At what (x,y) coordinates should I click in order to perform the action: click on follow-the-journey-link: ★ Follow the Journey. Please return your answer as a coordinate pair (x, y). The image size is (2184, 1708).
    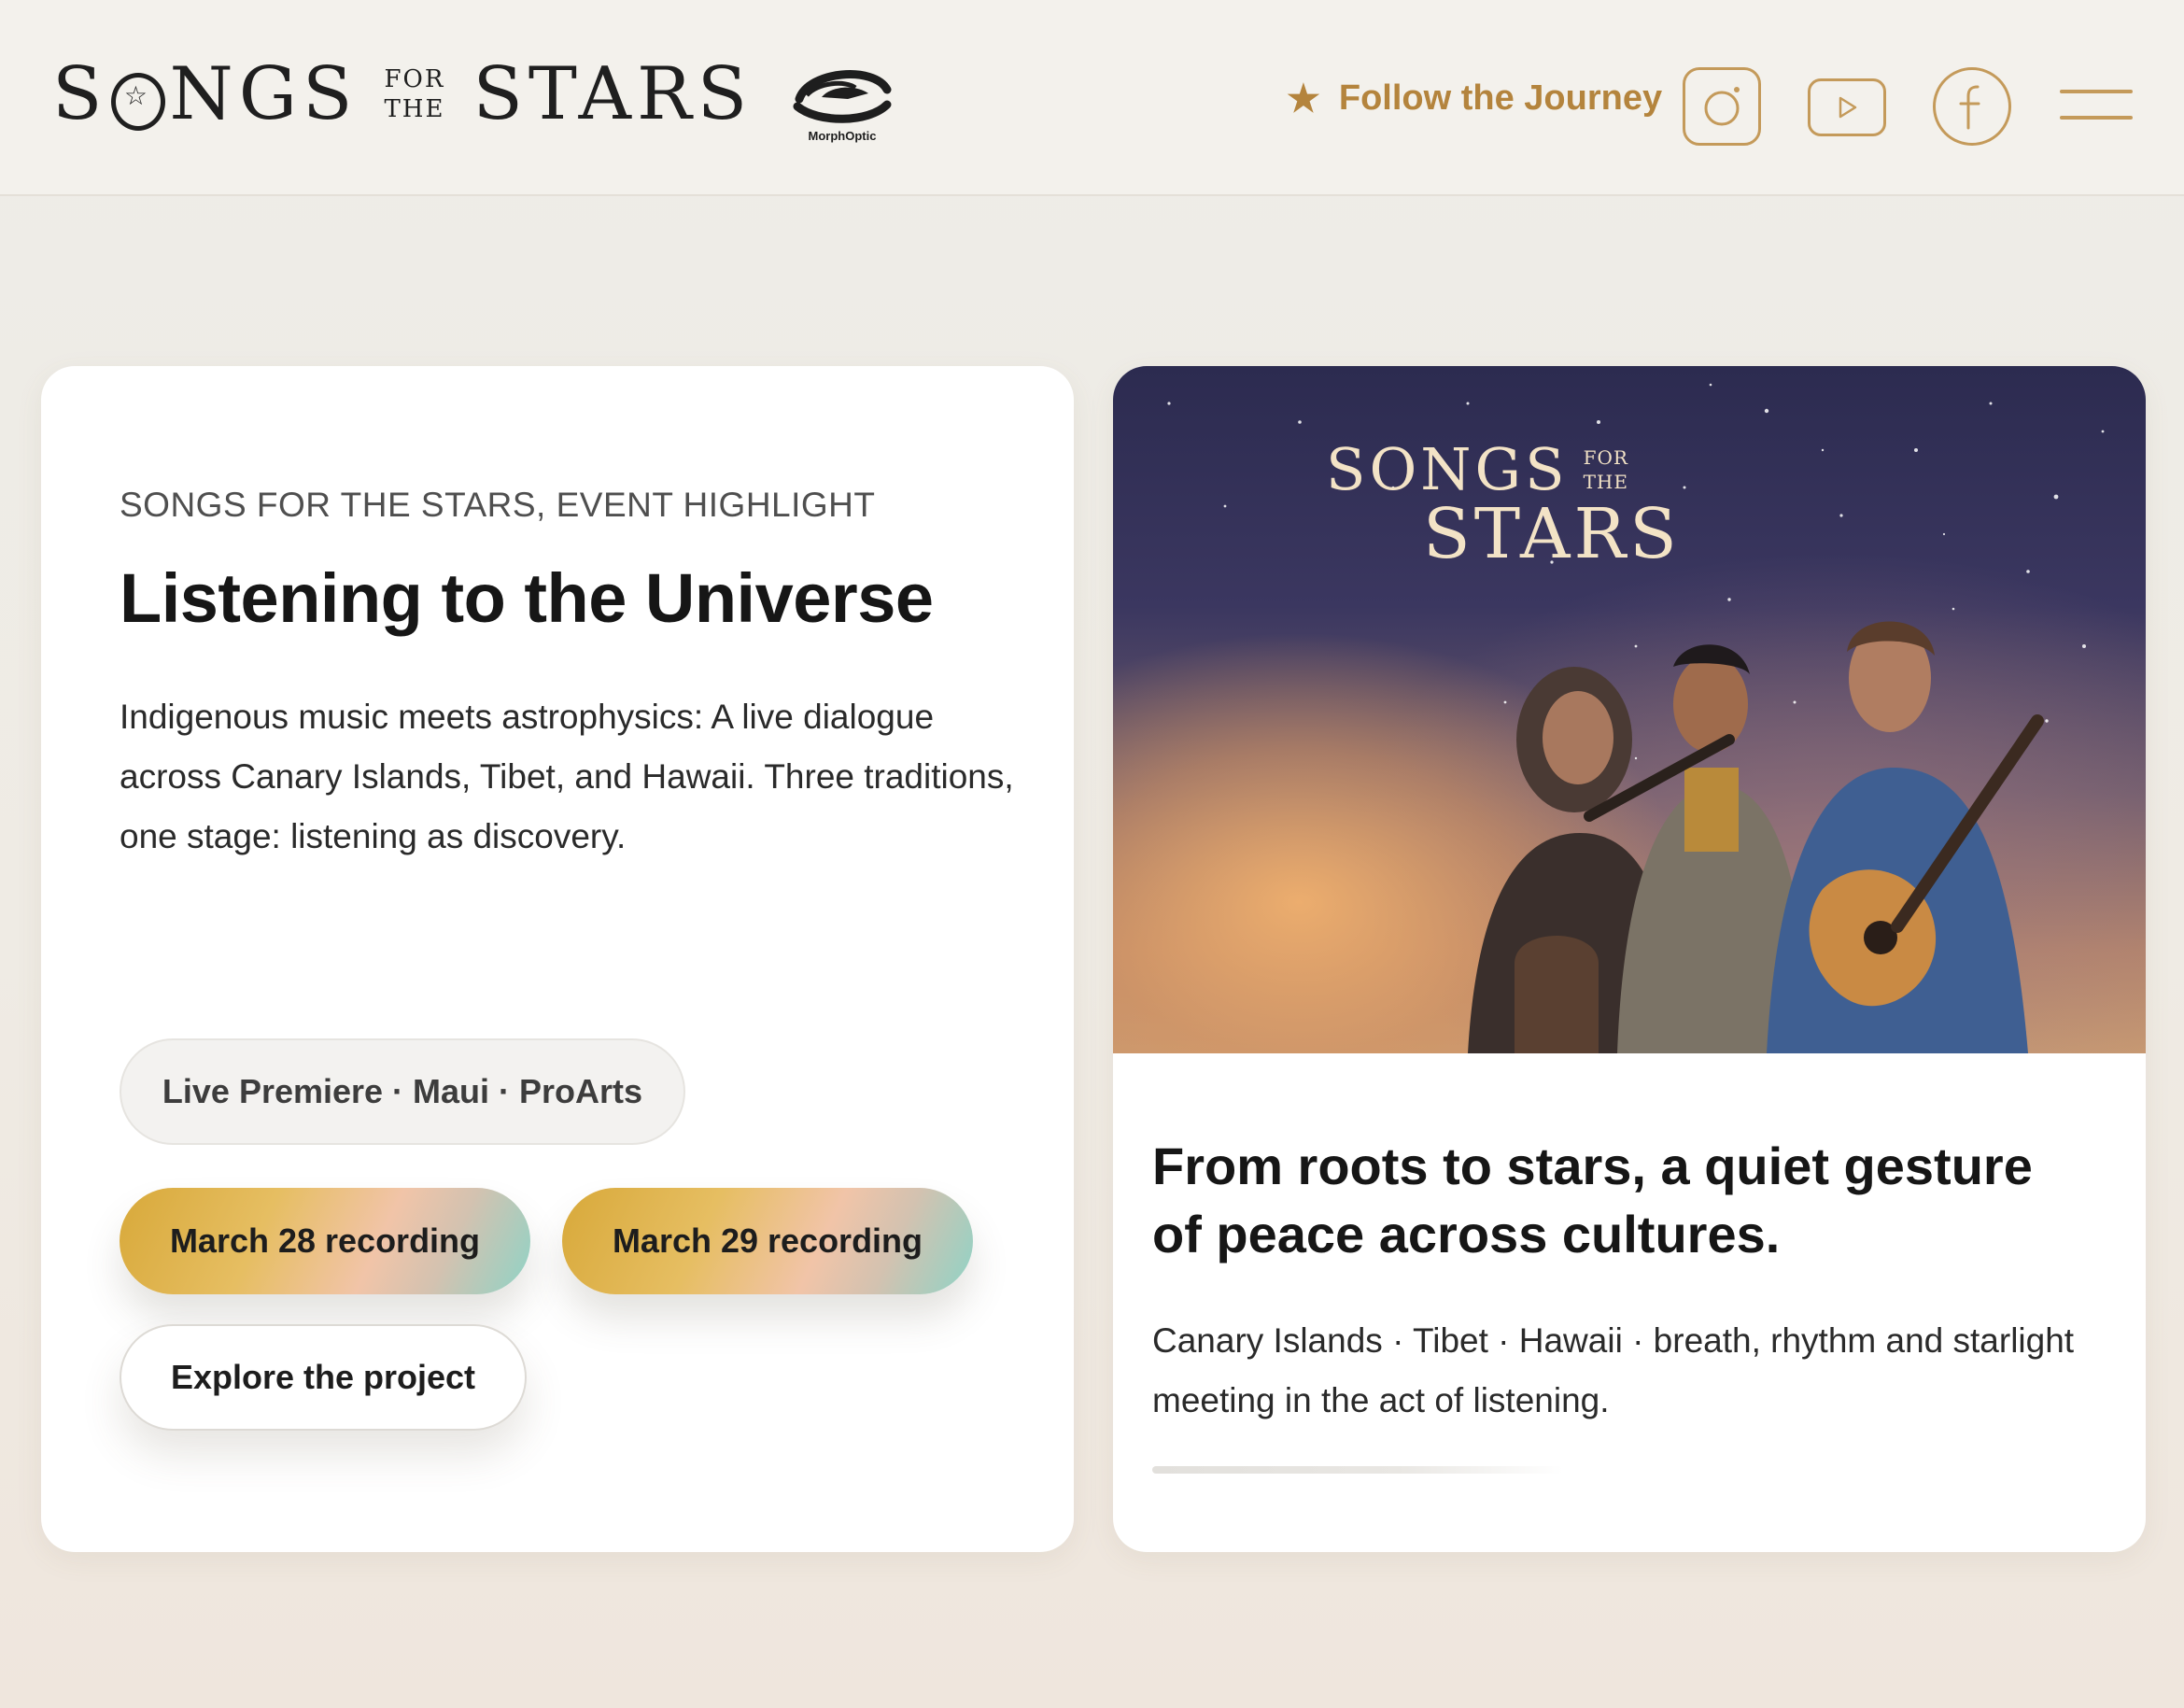
    Looking at the image, I should click on (1474, 98).